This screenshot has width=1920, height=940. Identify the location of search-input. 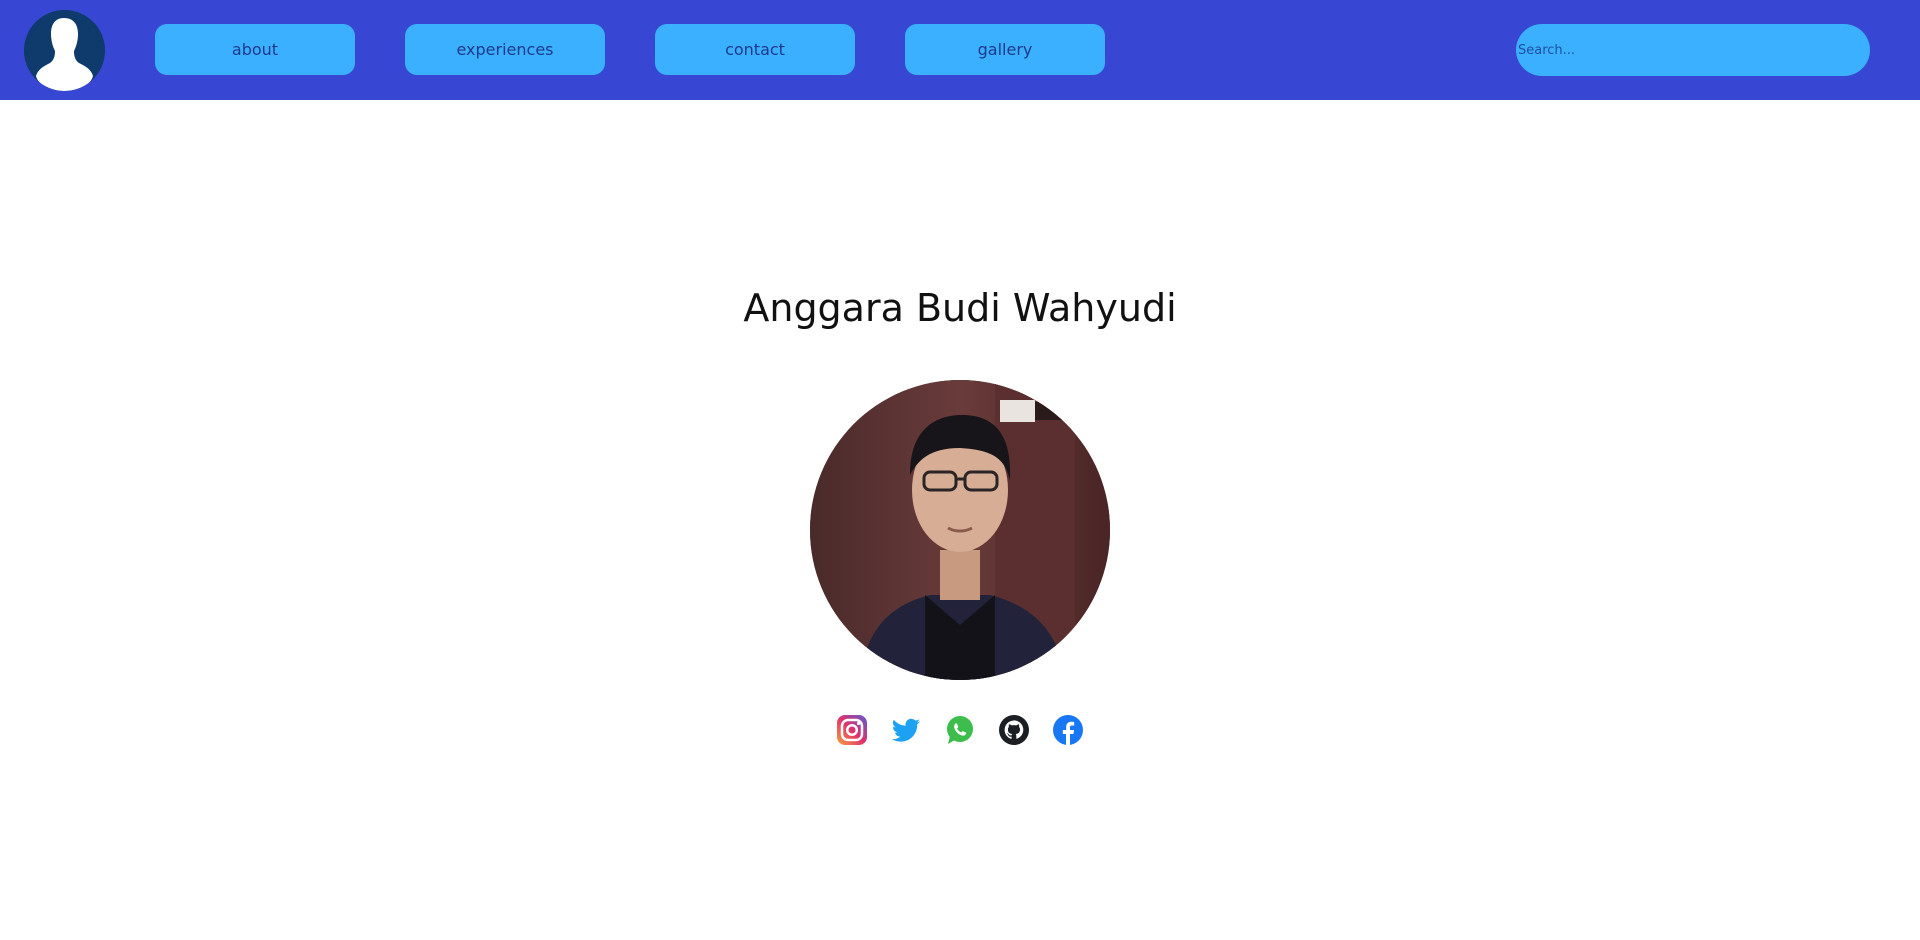
(1693, 50).